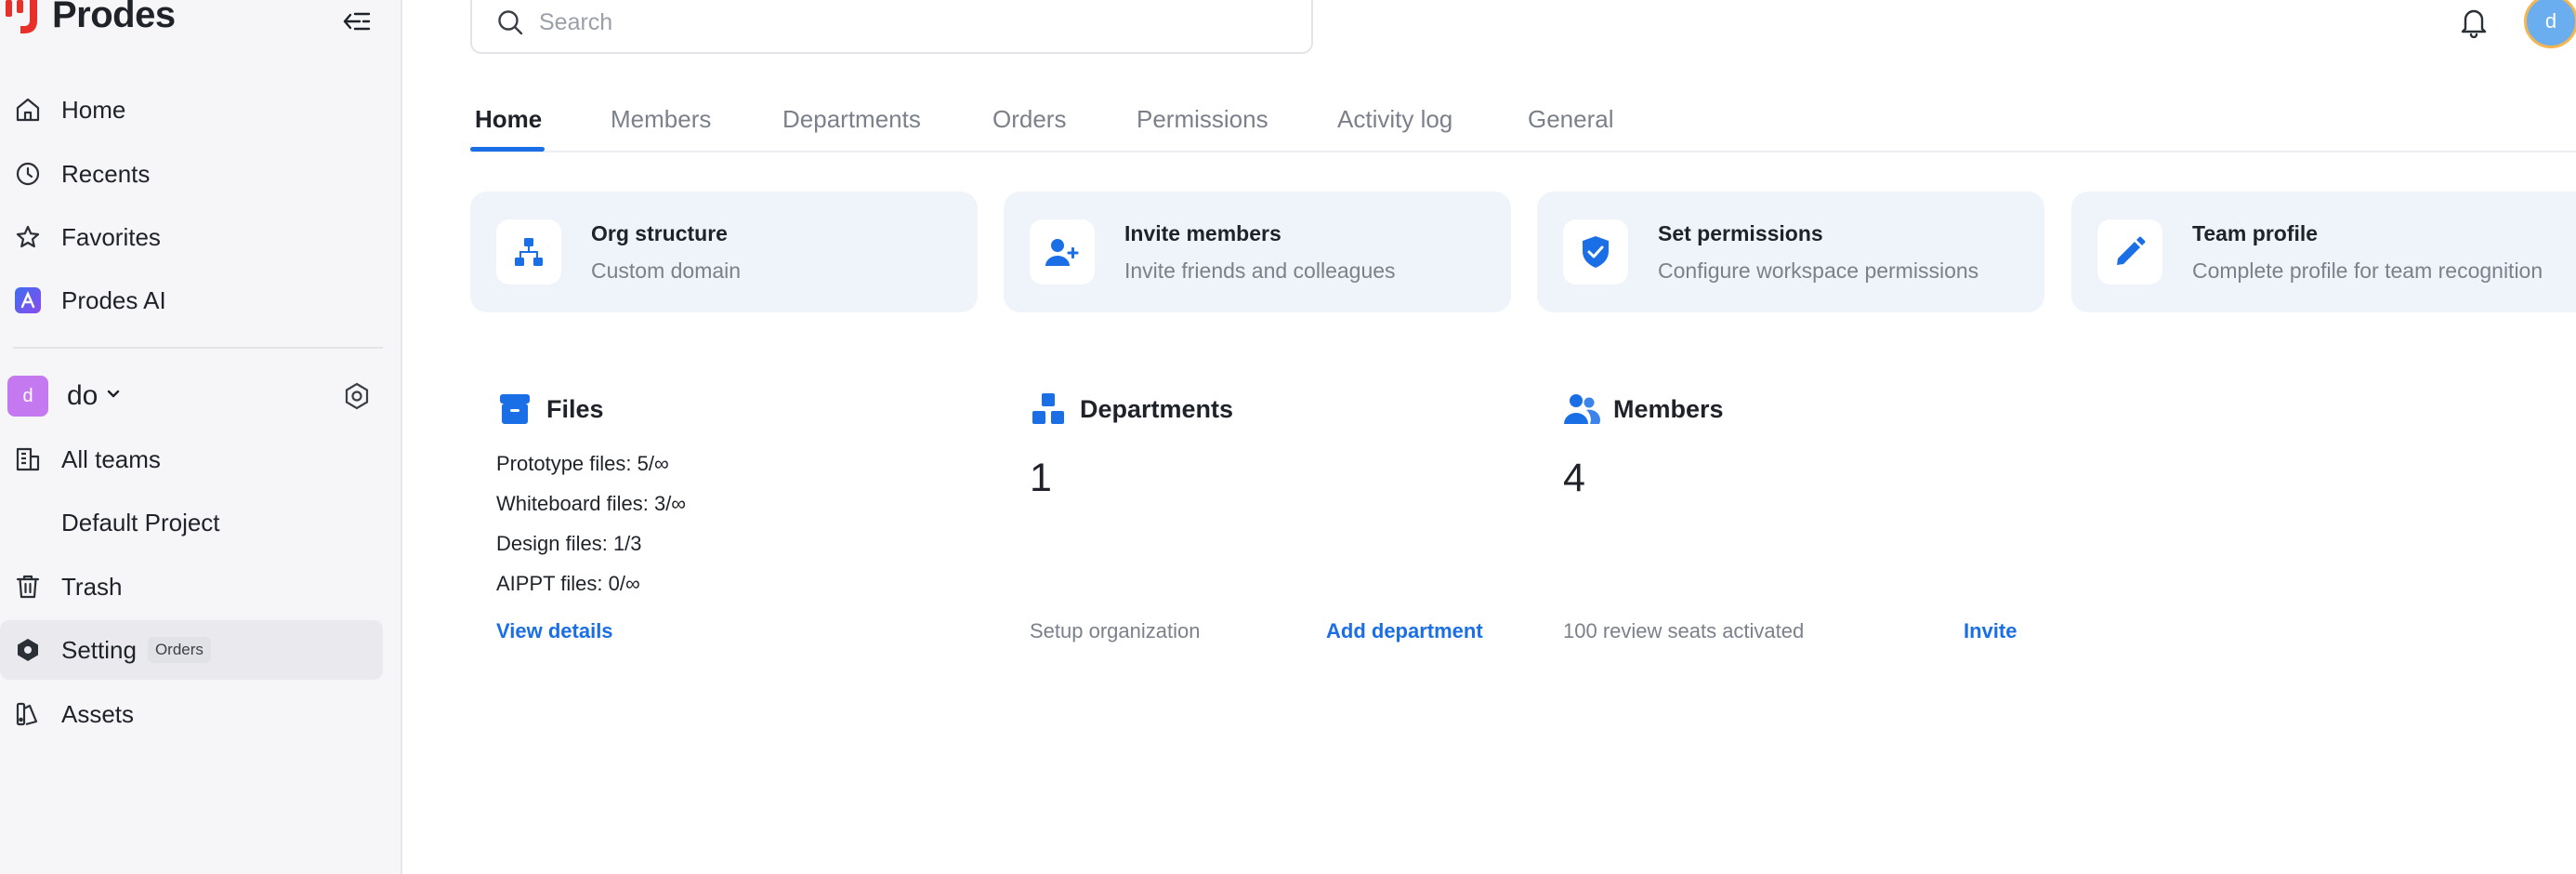 The width and height of the screenshot is (2576, 874). Describe the element at coordinates (568, 583) in the screenshot. I see `aippt-files-usage: AIPPT files: 0/∞` at that location.